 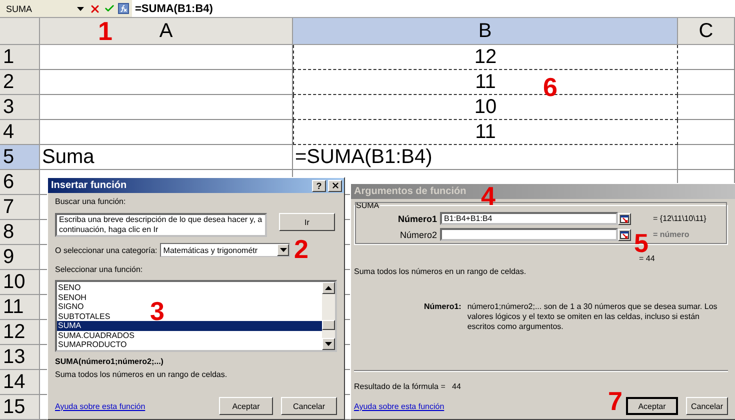 What do you see at coordinates (43, 8) in the screenshot?
I see `name-box: SUMA` at bounding box center [43, 8].